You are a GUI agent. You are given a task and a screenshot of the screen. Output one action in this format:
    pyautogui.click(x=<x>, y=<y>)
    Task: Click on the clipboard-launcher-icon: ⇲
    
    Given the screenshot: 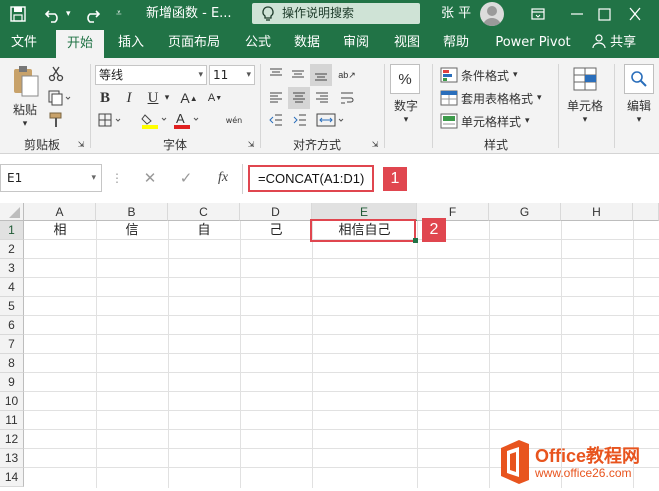 What is the action you would take?
    pyautogui.click(x=81, y=144)
    